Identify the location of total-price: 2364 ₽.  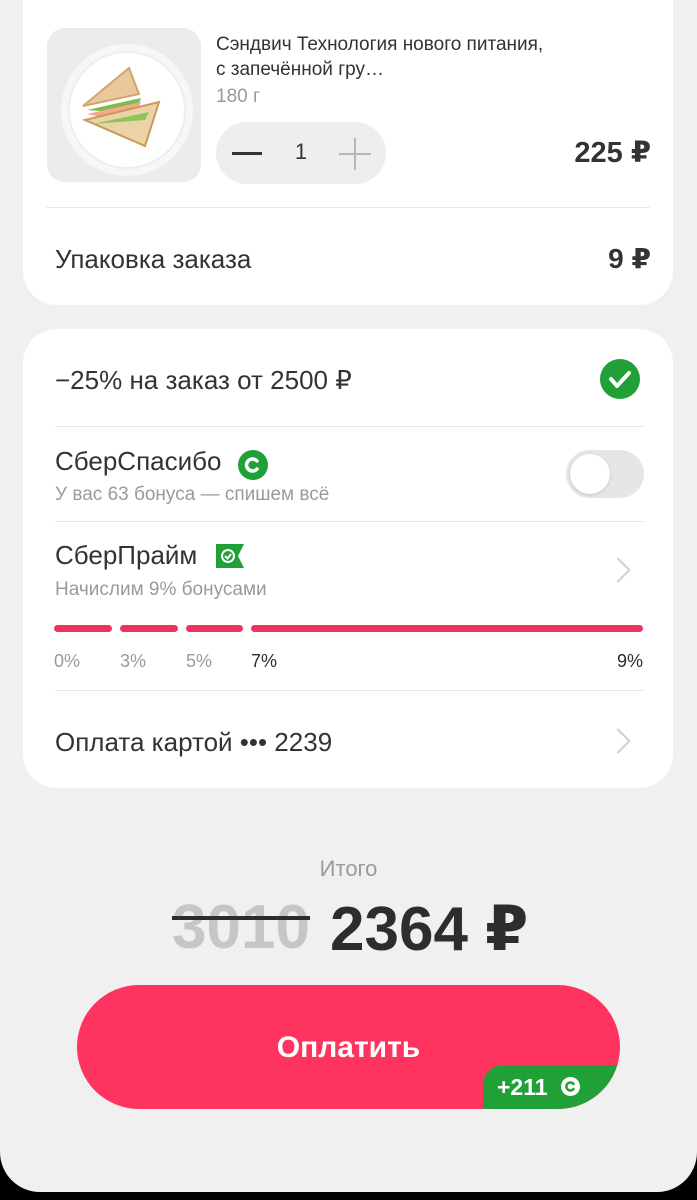
(429, 929).